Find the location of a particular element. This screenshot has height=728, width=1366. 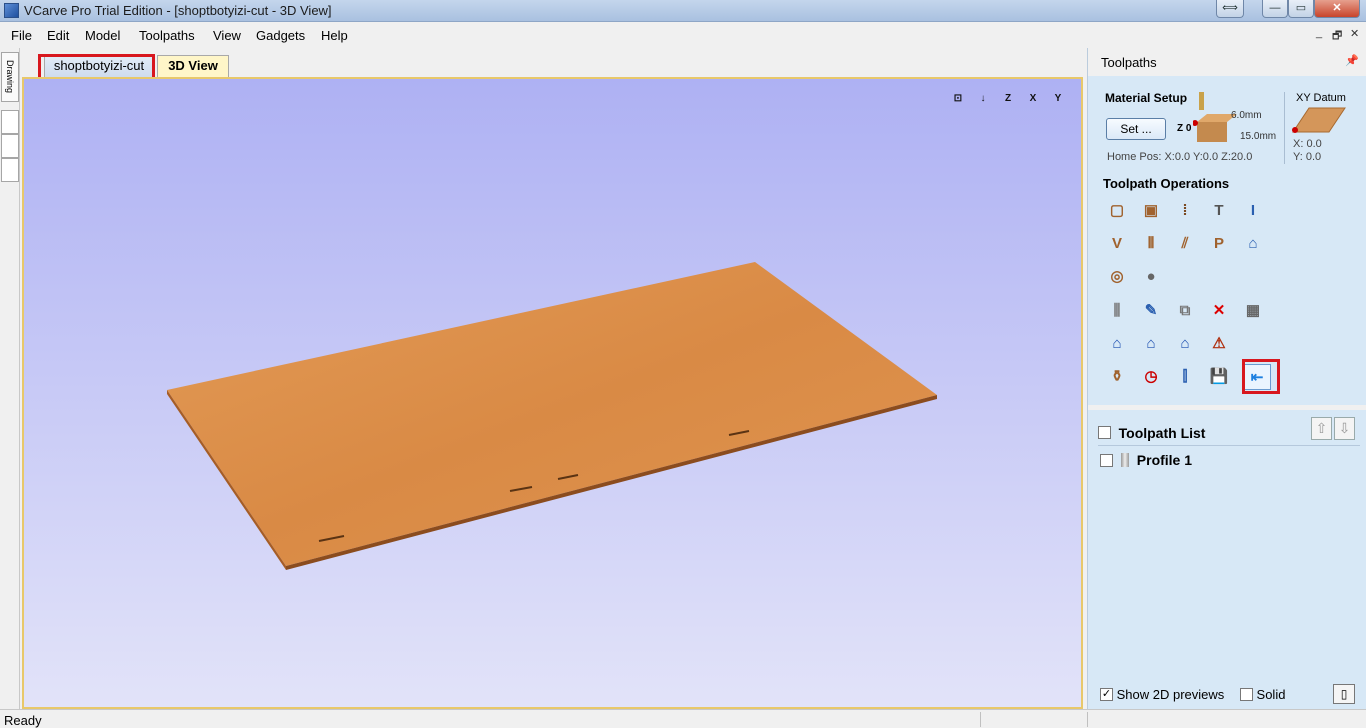

template-icon: ⌂ is located at coordinates (1117, 344).